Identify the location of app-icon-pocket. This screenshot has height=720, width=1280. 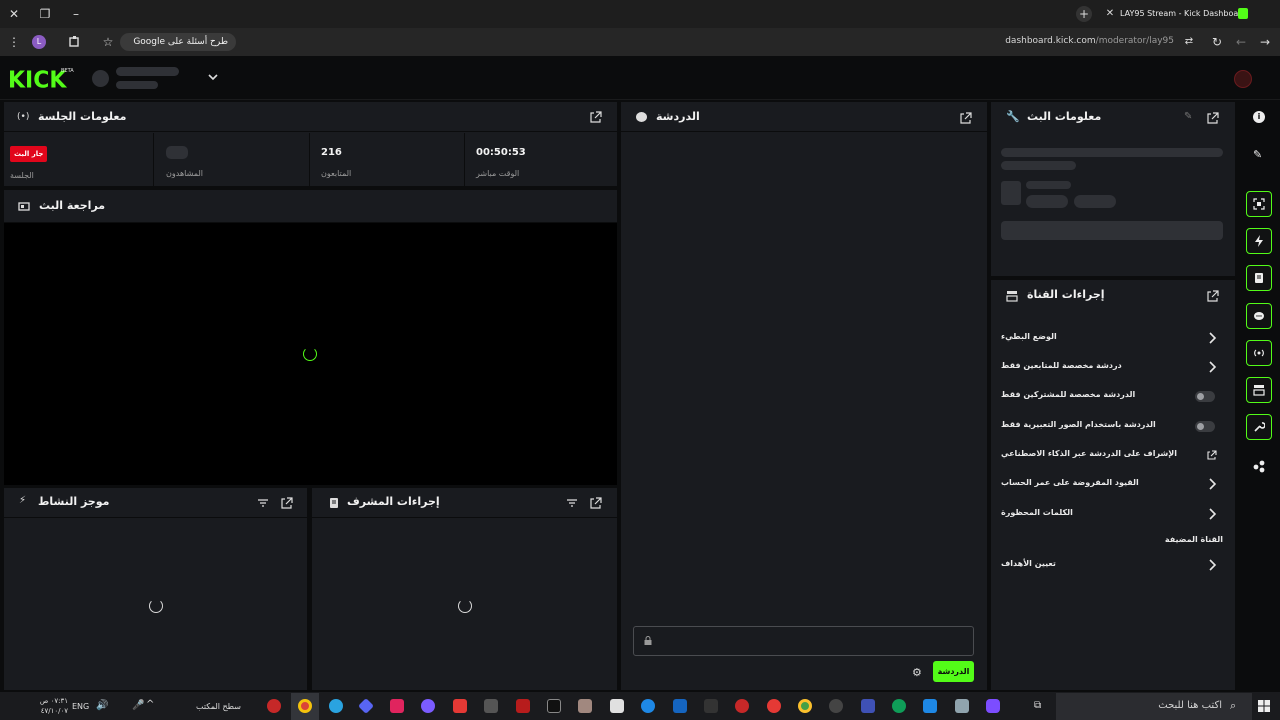
(397, 706).